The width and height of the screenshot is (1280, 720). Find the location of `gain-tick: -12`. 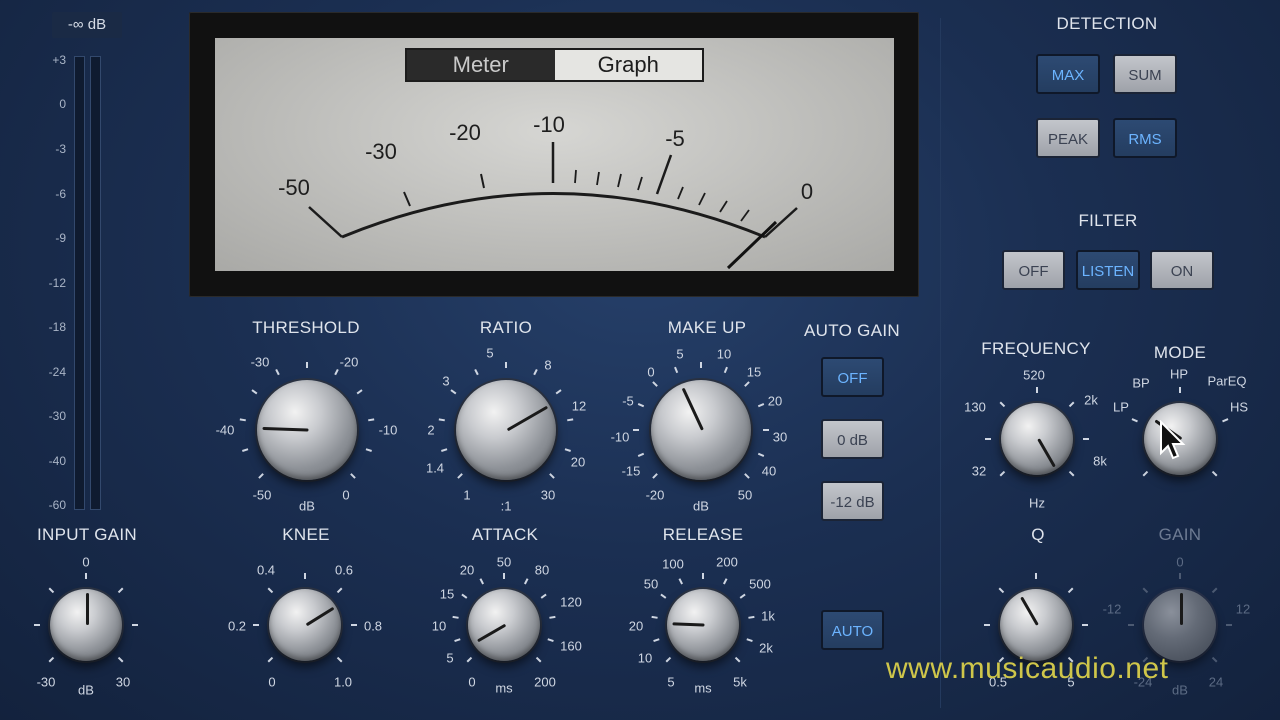

gain-tick: -12 is located at coordinates (1112, 609).